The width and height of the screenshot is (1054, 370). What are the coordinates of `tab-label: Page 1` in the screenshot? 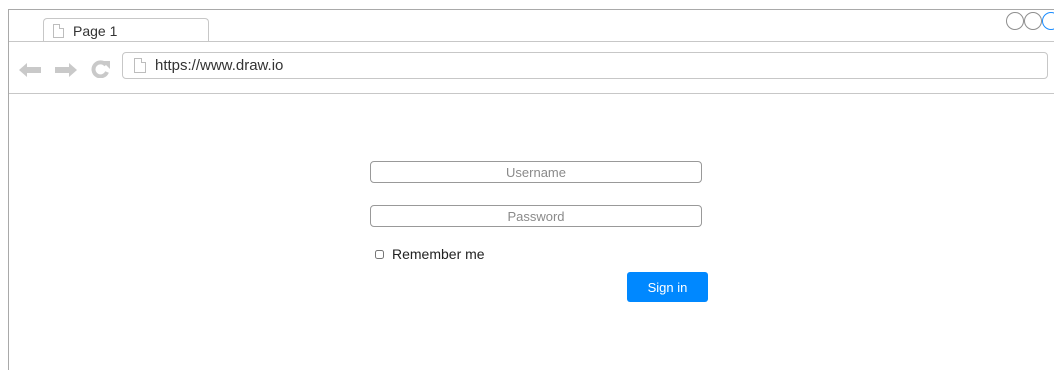 It's located at (95, 30).